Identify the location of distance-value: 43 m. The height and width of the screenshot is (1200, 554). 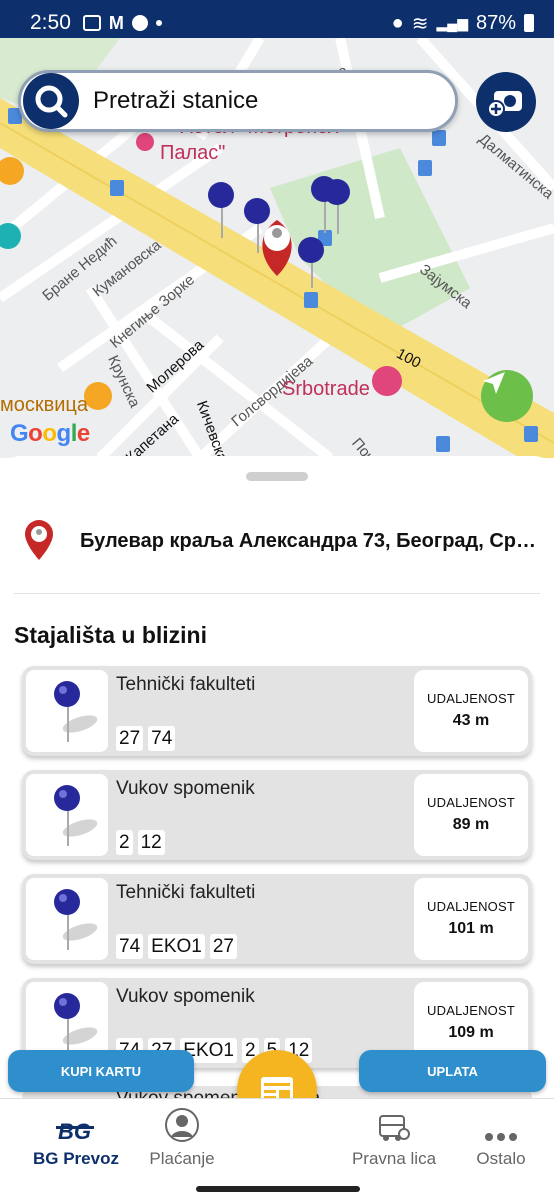
(471, 720).